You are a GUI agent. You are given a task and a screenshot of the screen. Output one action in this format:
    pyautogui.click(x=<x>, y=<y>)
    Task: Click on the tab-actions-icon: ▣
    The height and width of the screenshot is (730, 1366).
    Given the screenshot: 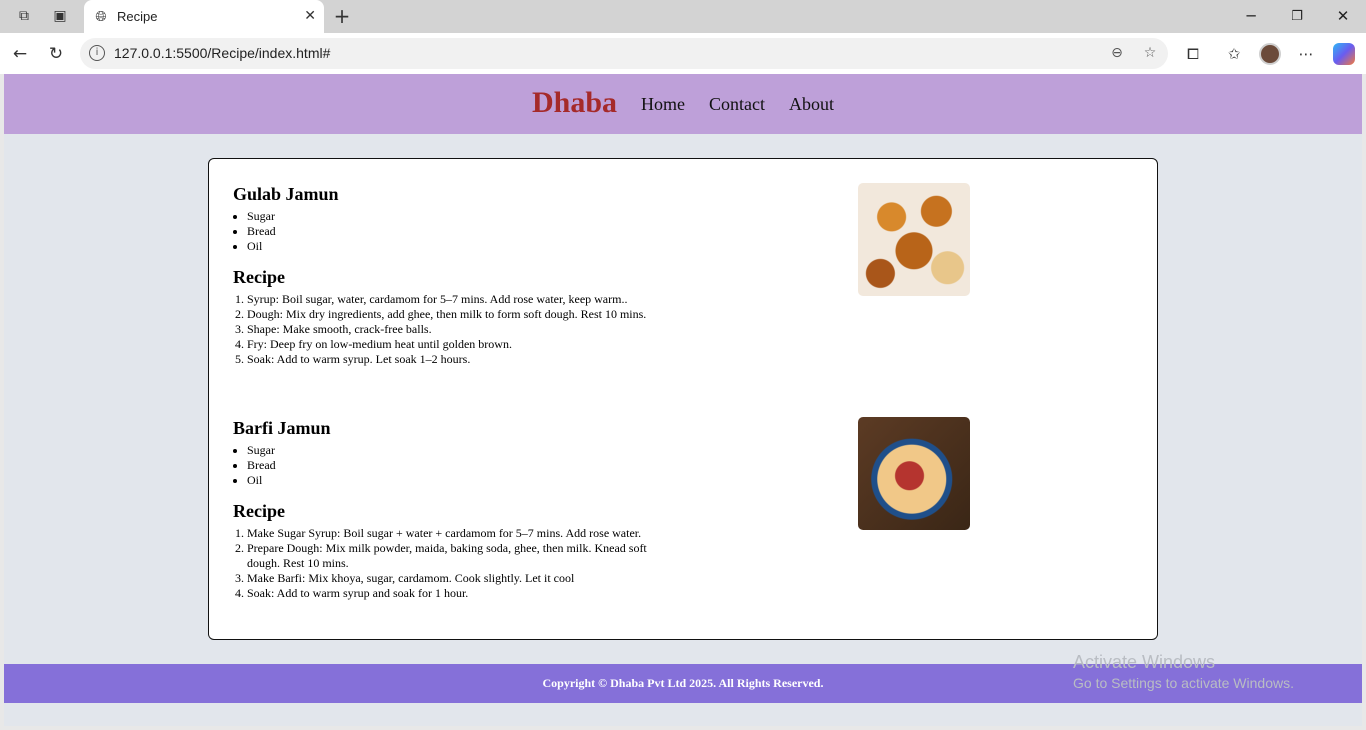 What is the action you would take?
    pyautogui.click(x=60, y=16)
    